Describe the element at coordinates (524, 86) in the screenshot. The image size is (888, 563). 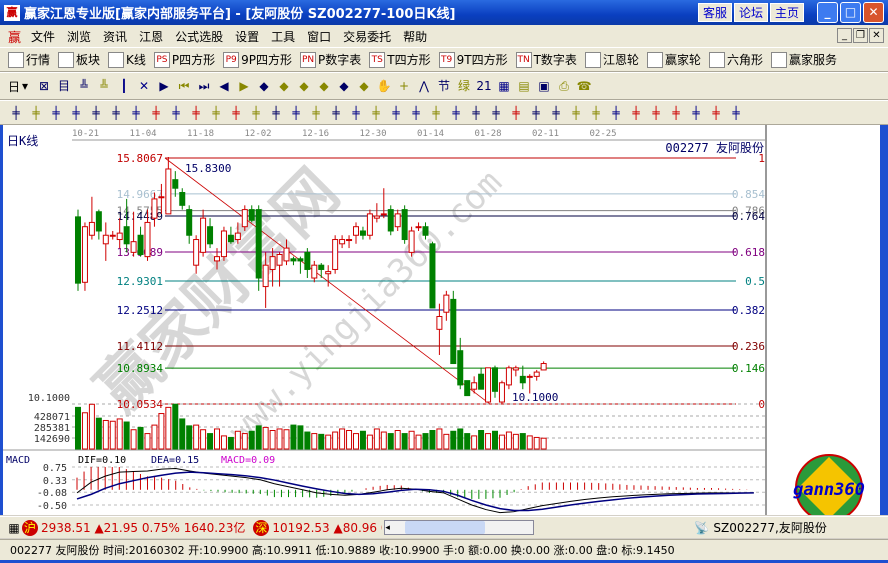
I see `notes-icon: ▤` at that location.